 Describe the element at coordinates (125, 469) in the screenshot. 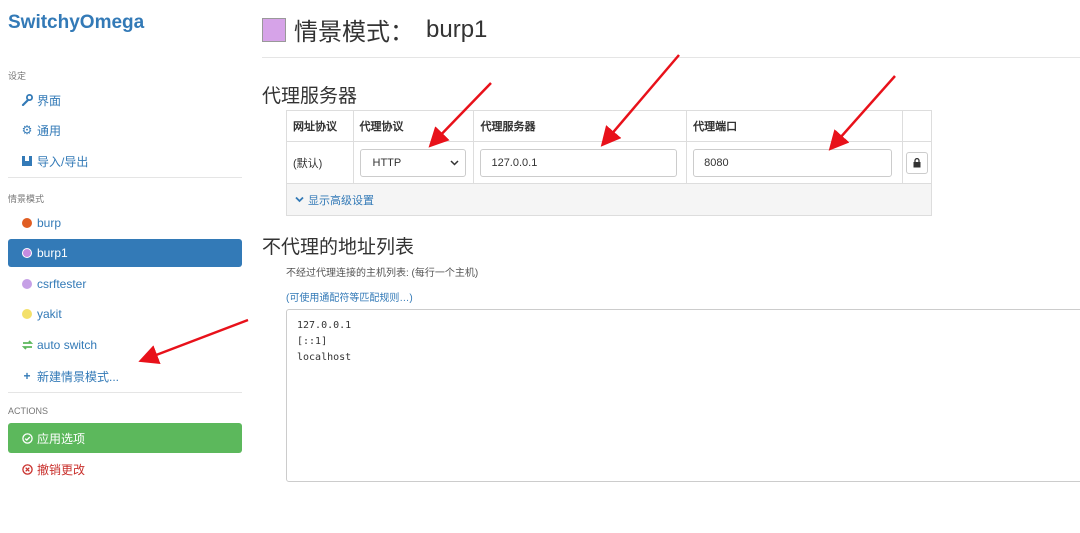

I see `discard-button: 撤销更改` at that location.